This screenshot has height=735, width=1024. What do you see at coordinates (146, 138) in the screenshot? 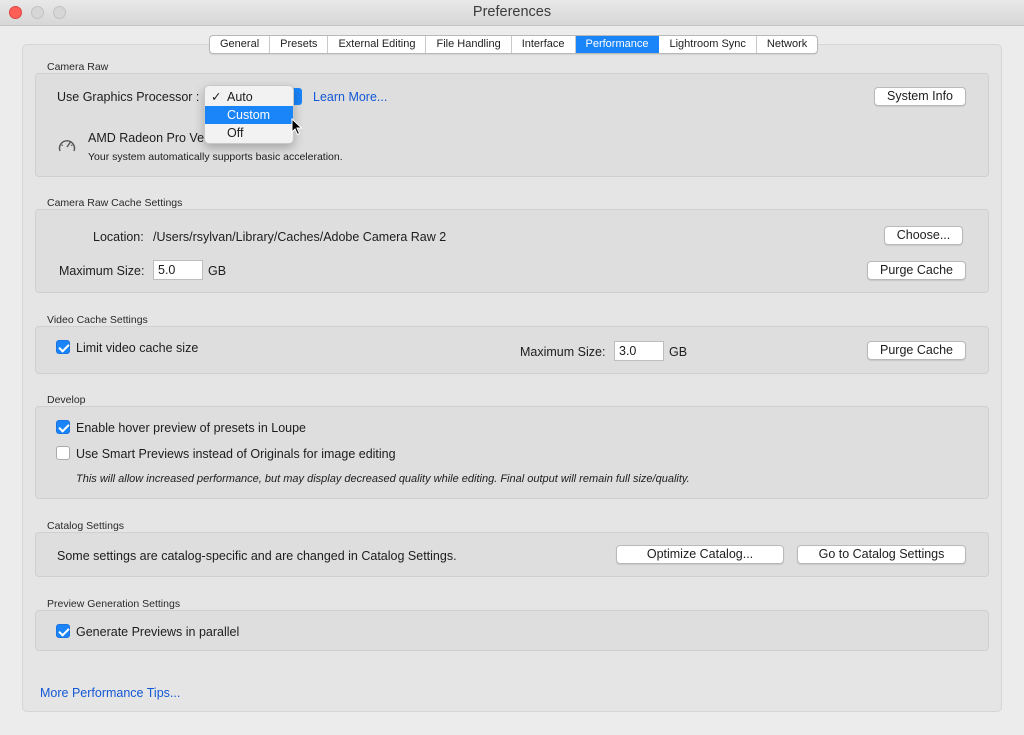
I see `gpu-name: AMD Radeon Pro Ve` at bounding box center [146, 138].